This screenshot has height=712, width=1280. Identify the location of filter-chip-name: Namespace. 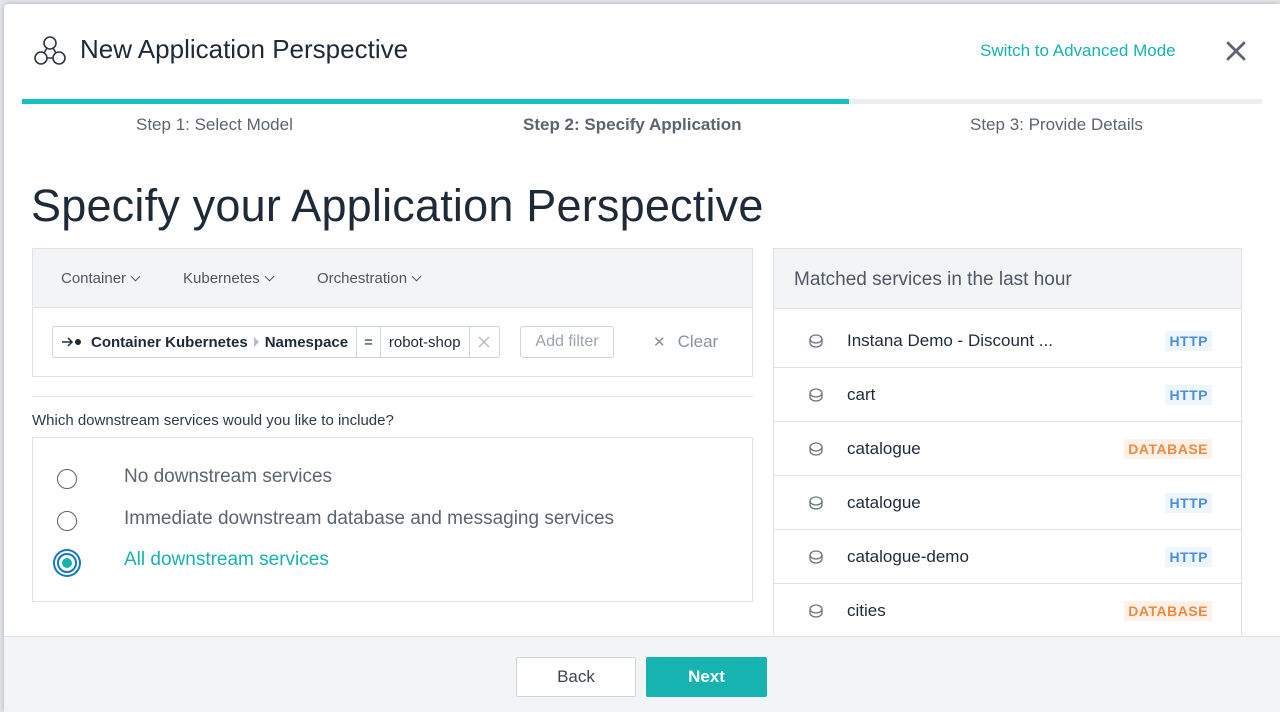
(306, 342).